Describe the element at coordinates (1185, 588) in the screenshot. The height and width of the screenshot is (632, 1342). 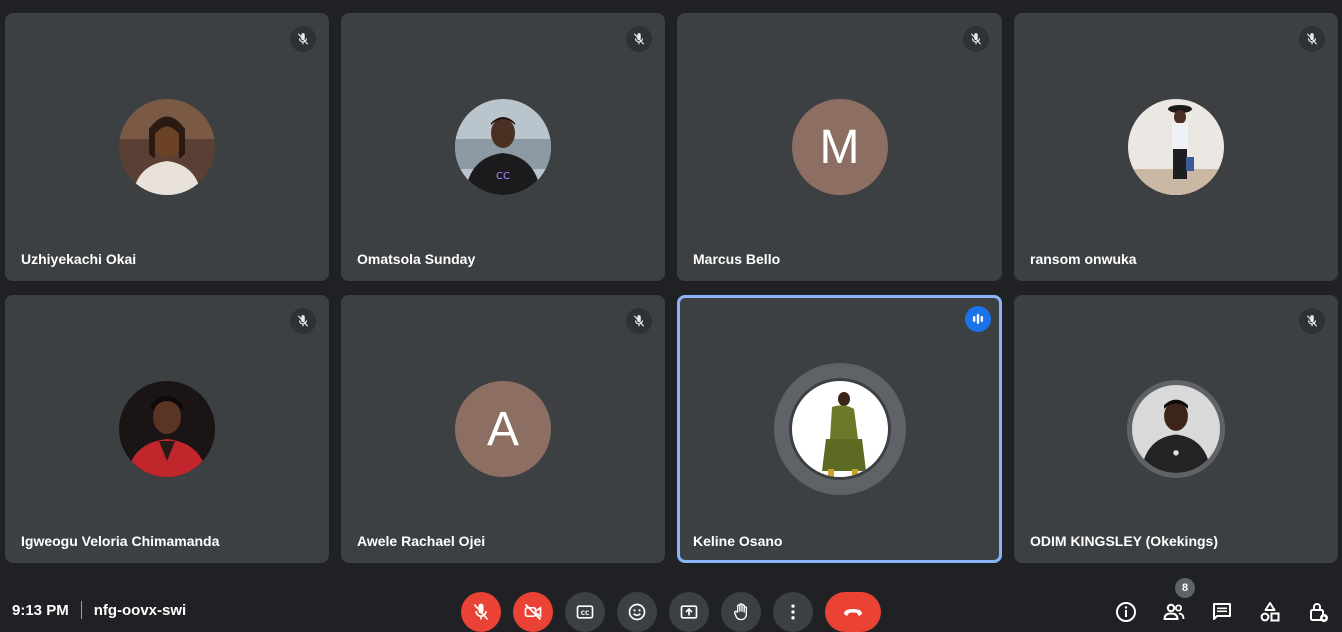
I see `participant-count-badge: 8` at that location.